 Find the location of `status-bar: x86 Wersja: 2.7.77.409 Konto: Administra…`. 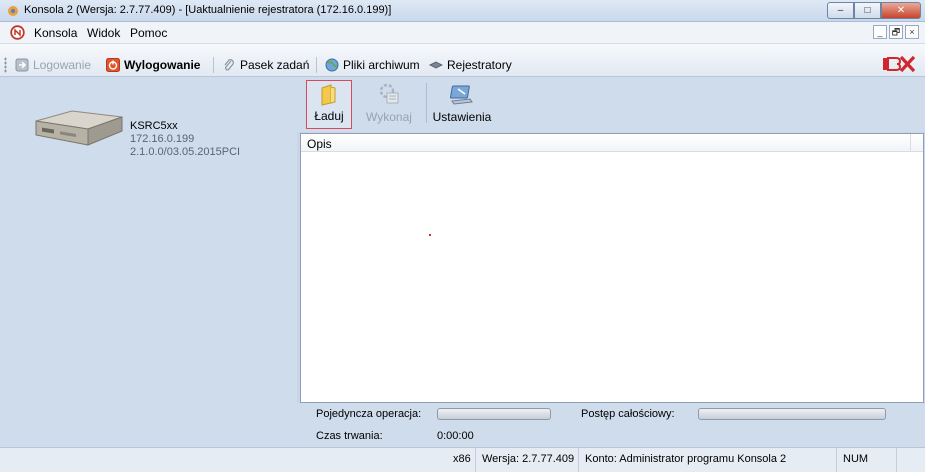

status-bar: x86 Wersja: 2.7.77.409 Konto: Administra… is located at coordinates (462, 459).